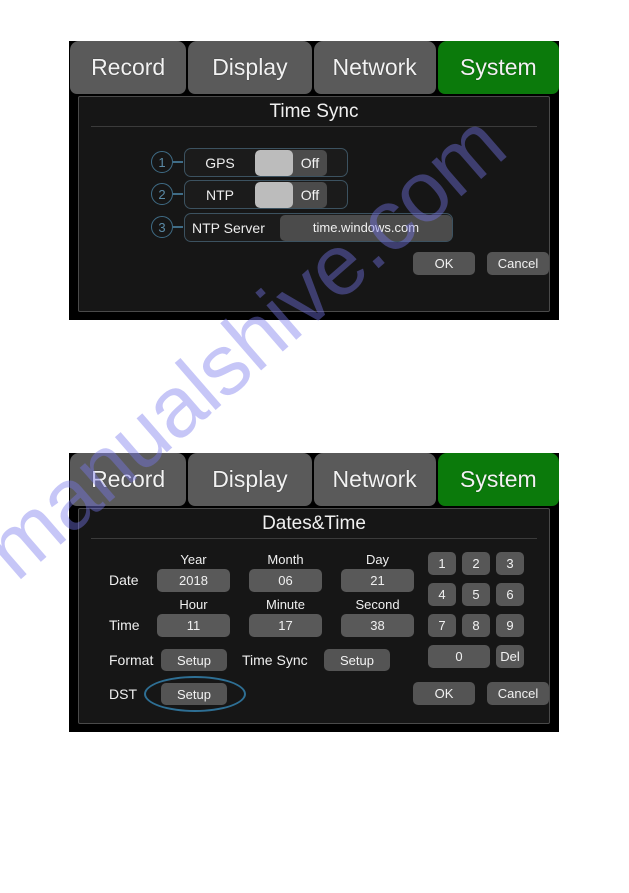  I want to click on time-sync-row-label: Time Sync, so click(275, 660).